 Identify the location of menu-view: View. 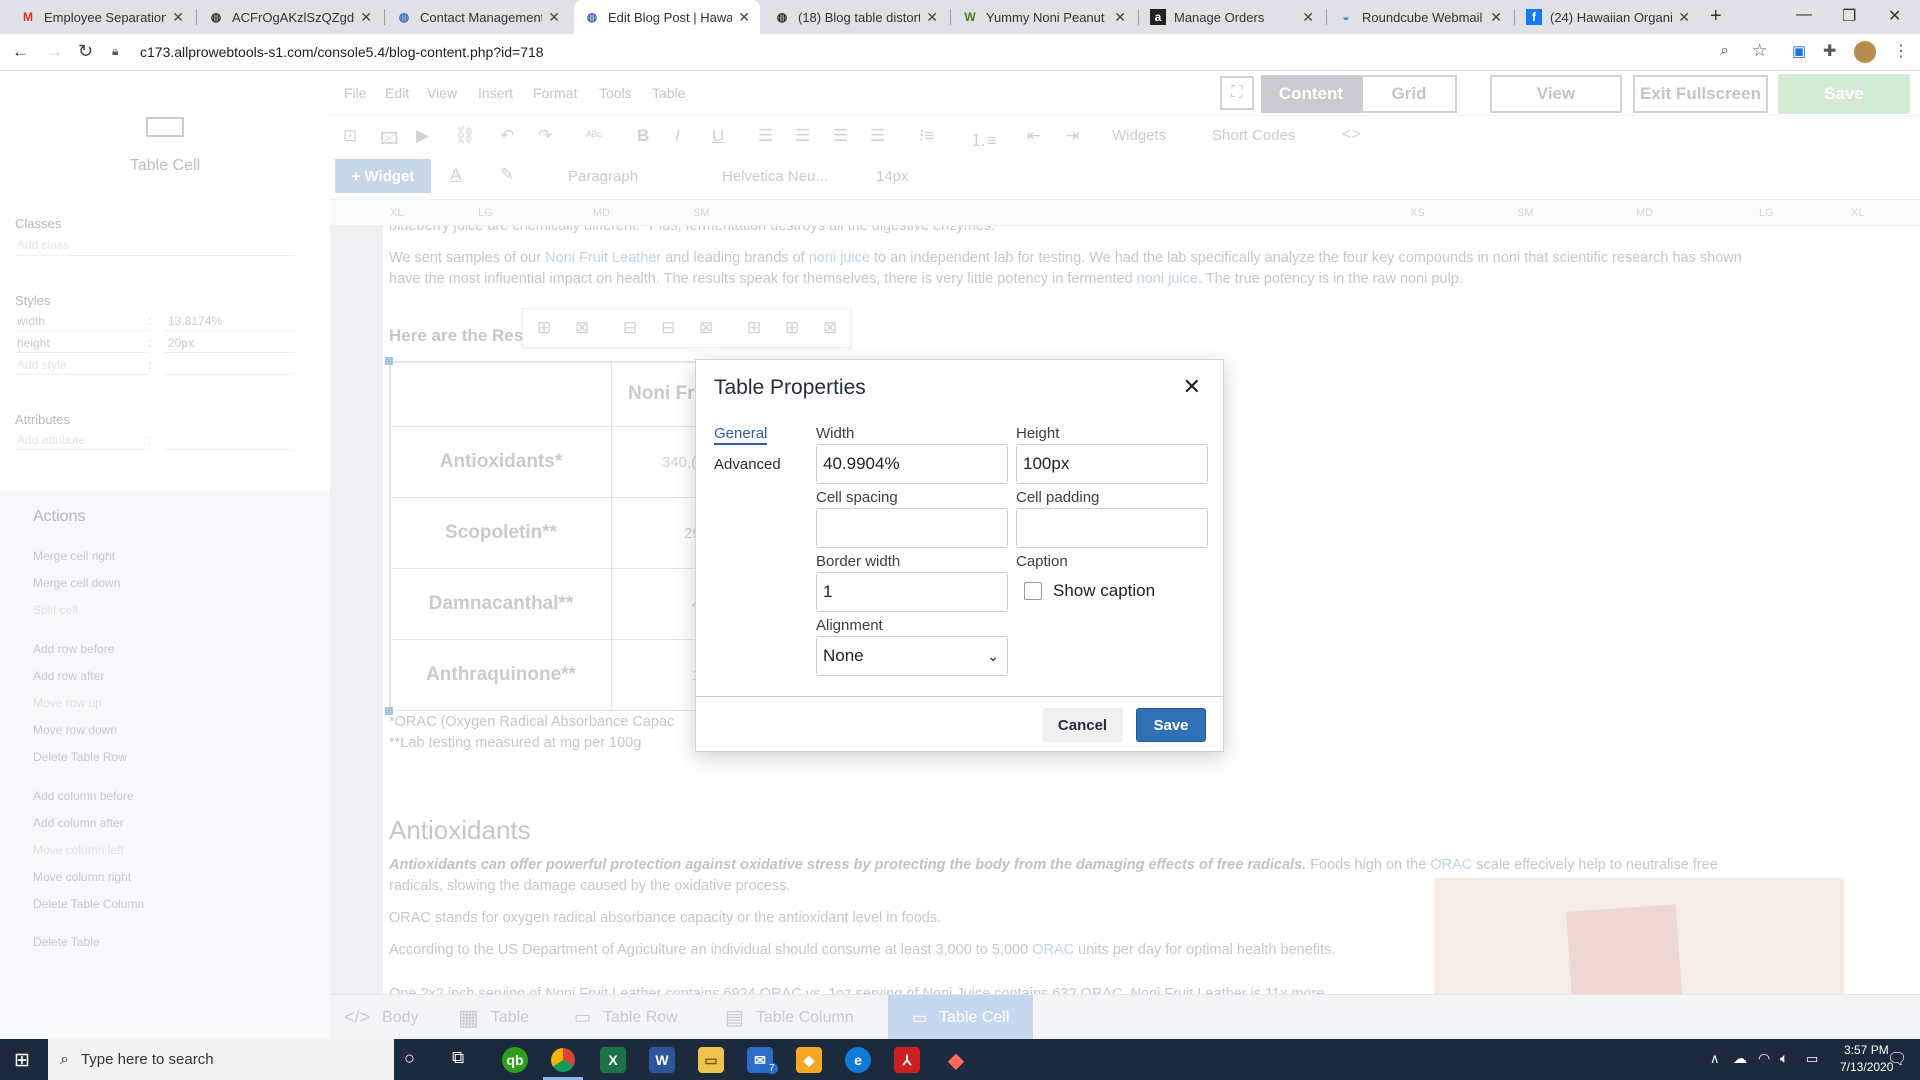
(442, 93).